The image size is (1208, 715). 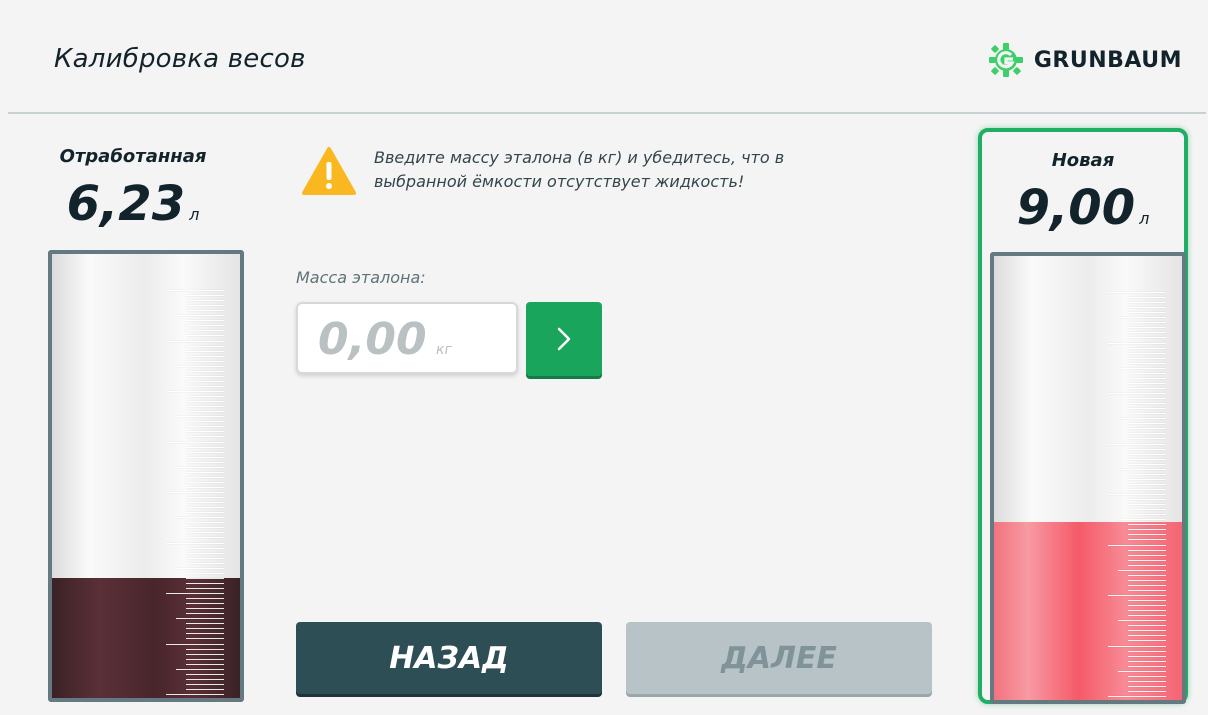 What do you see at coordinates (133, 204) in the screenshot?
I see `waste-tank-volume: 6,23 л` at bounding box center [133, 204].